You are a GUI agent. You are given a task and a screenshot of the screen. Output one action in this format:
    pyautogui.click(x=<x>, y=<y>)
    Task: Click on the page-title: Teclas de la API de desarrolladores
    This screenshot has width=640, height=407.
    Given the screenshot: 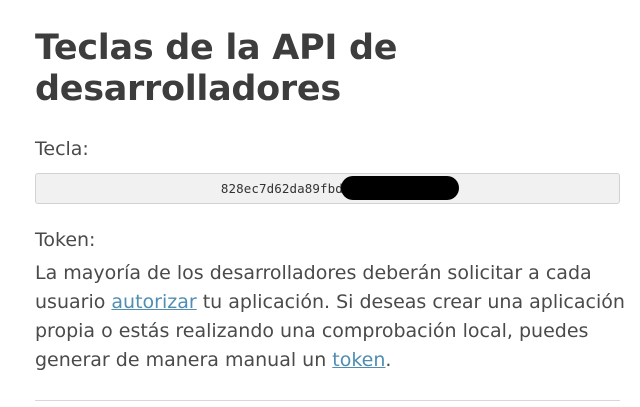 What is the action you would take?
    pyautogui.click(x=216, y=68)
    